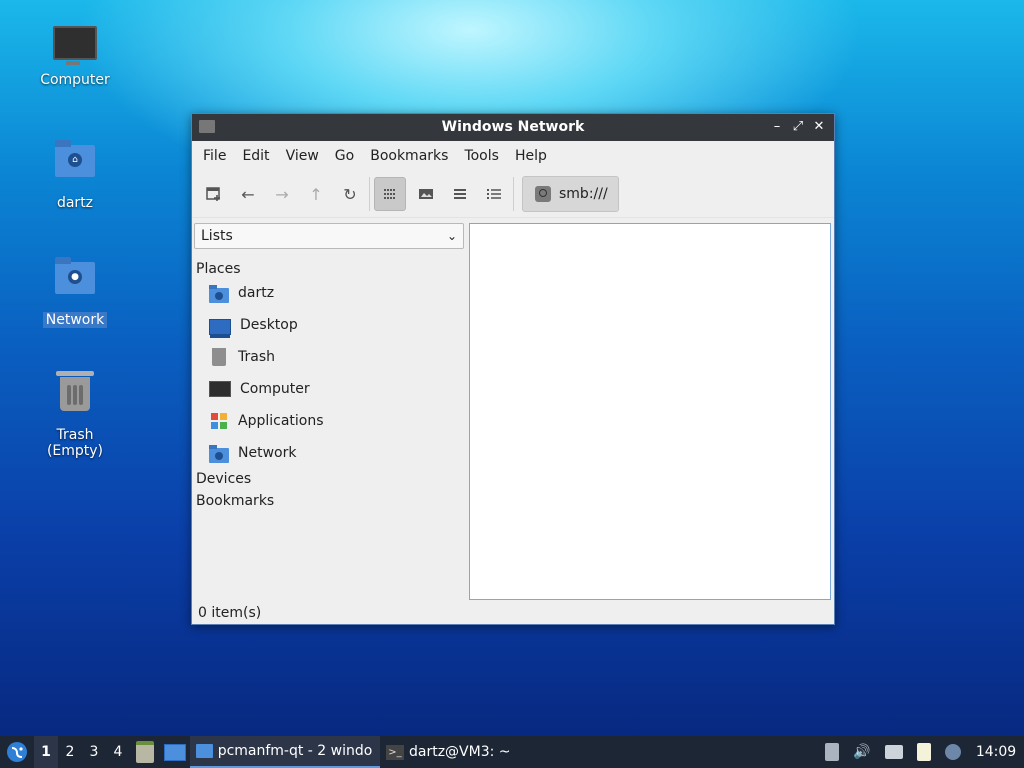  What do you see at coordinates (862, 752) in the screenshot?
I see `volume-icon: 🔊` at bounding box center [862, 752].